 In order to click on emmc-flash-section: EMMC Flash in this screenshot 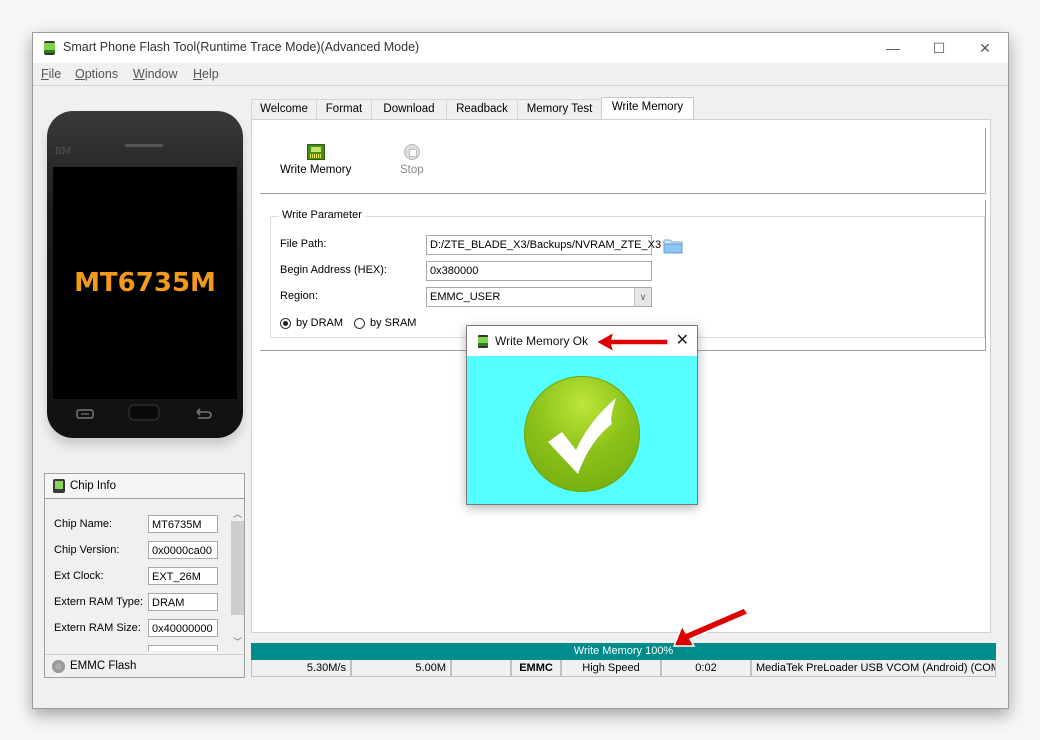, I will do `click(144, 666)`.